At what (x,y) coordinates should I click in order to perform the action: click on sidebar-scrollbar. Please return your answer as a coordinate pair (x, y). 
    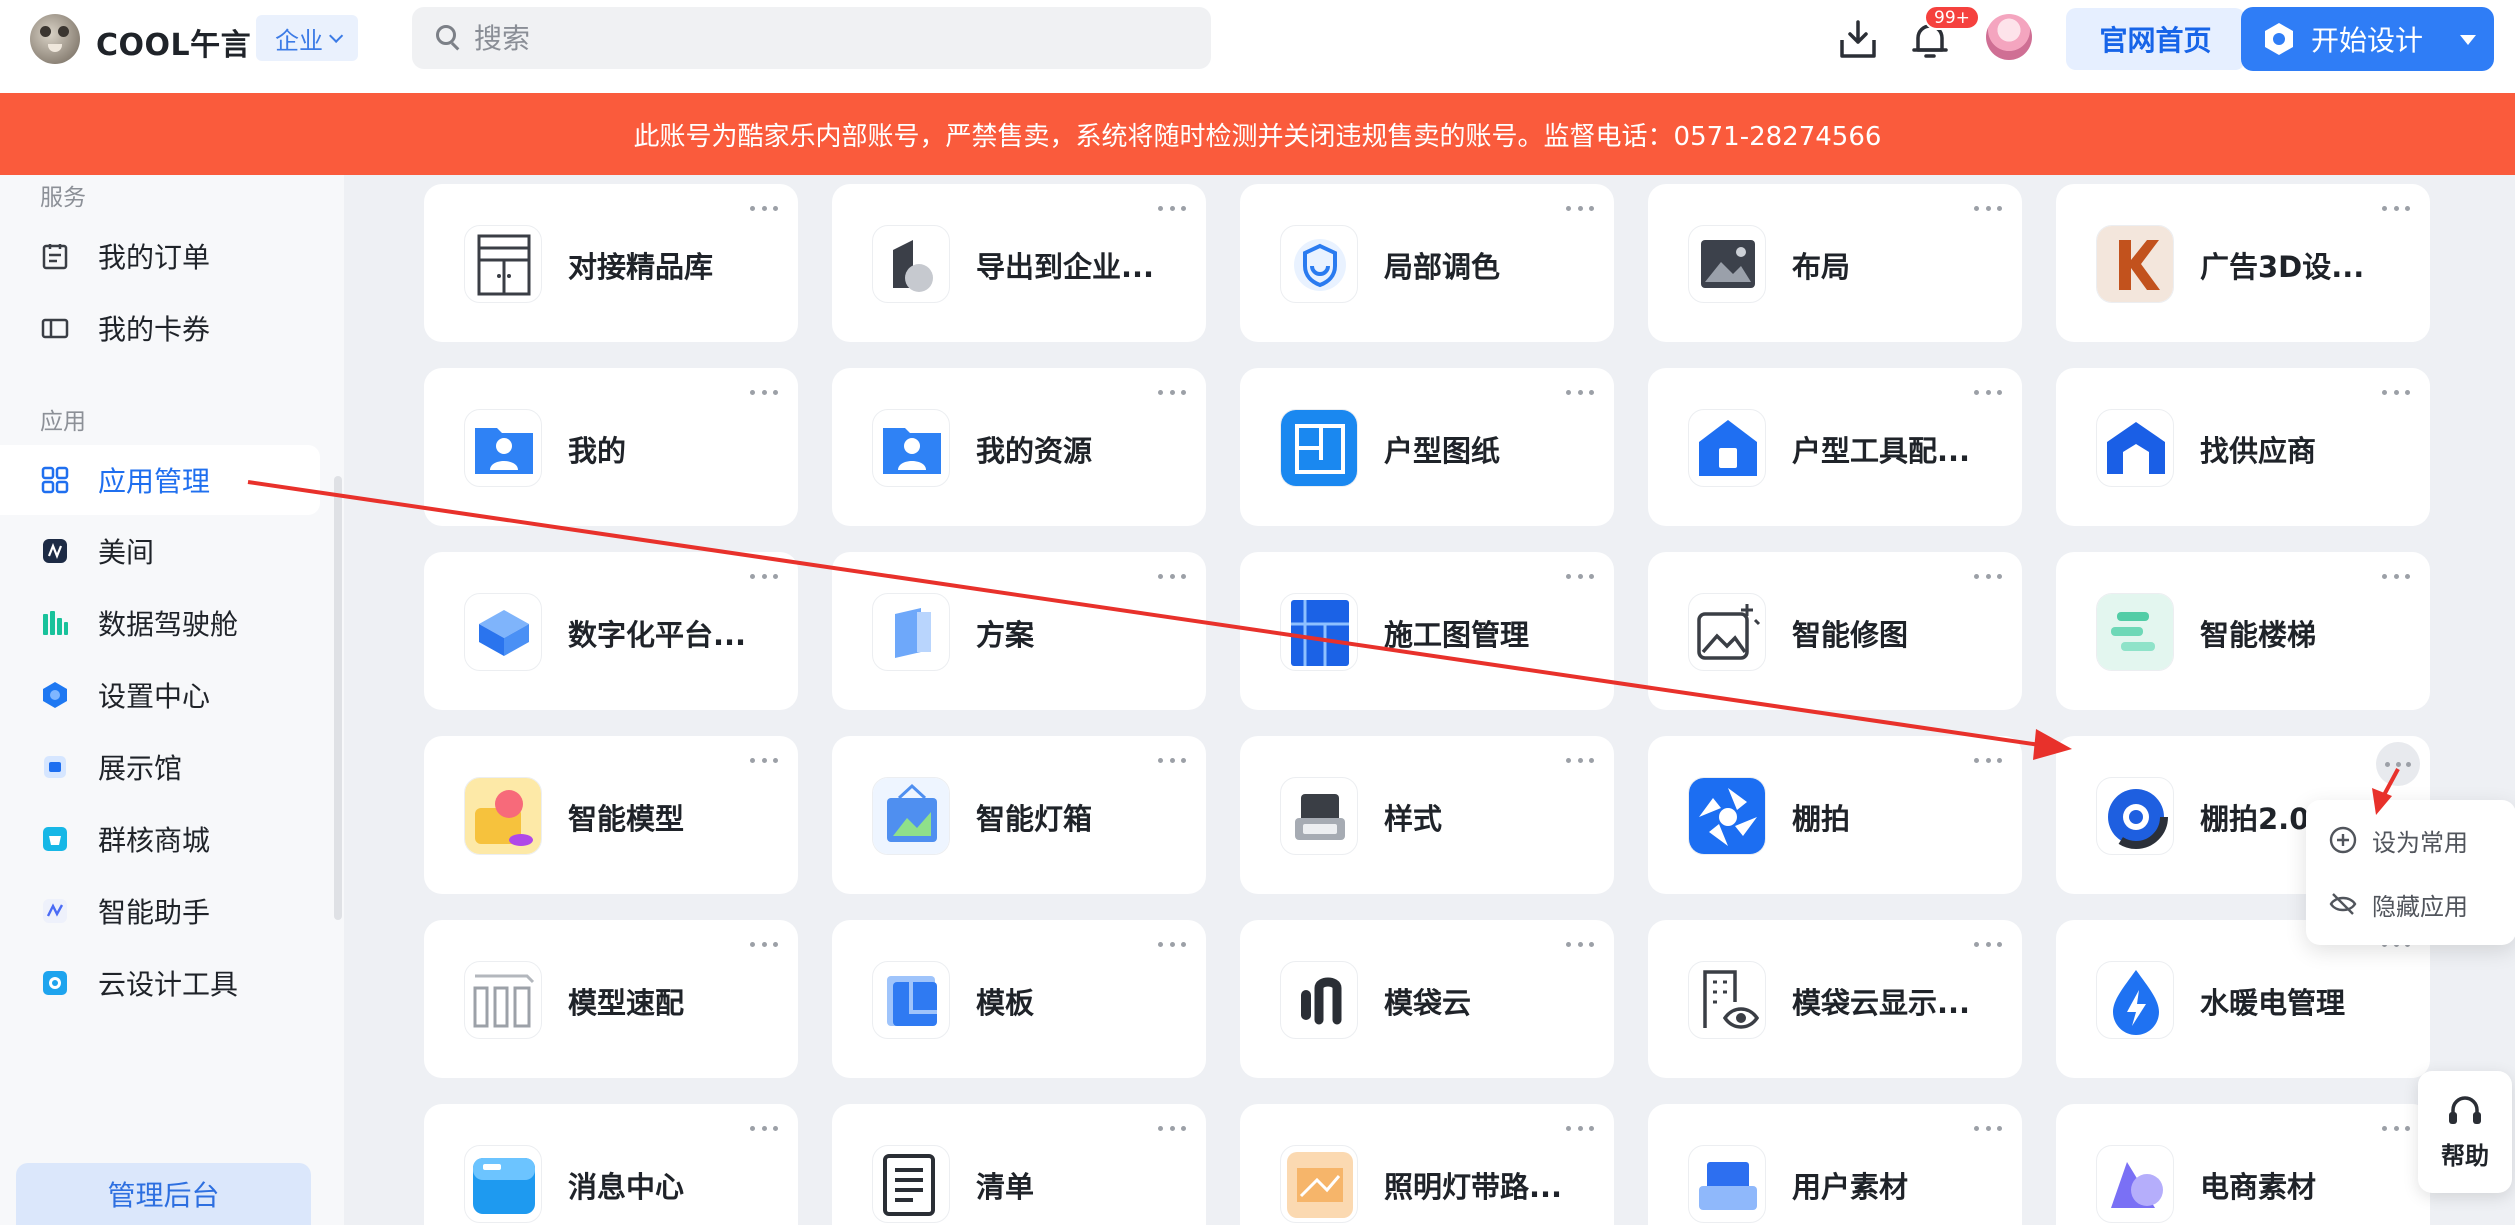
    Looking at the image, I should click on (338, 698).